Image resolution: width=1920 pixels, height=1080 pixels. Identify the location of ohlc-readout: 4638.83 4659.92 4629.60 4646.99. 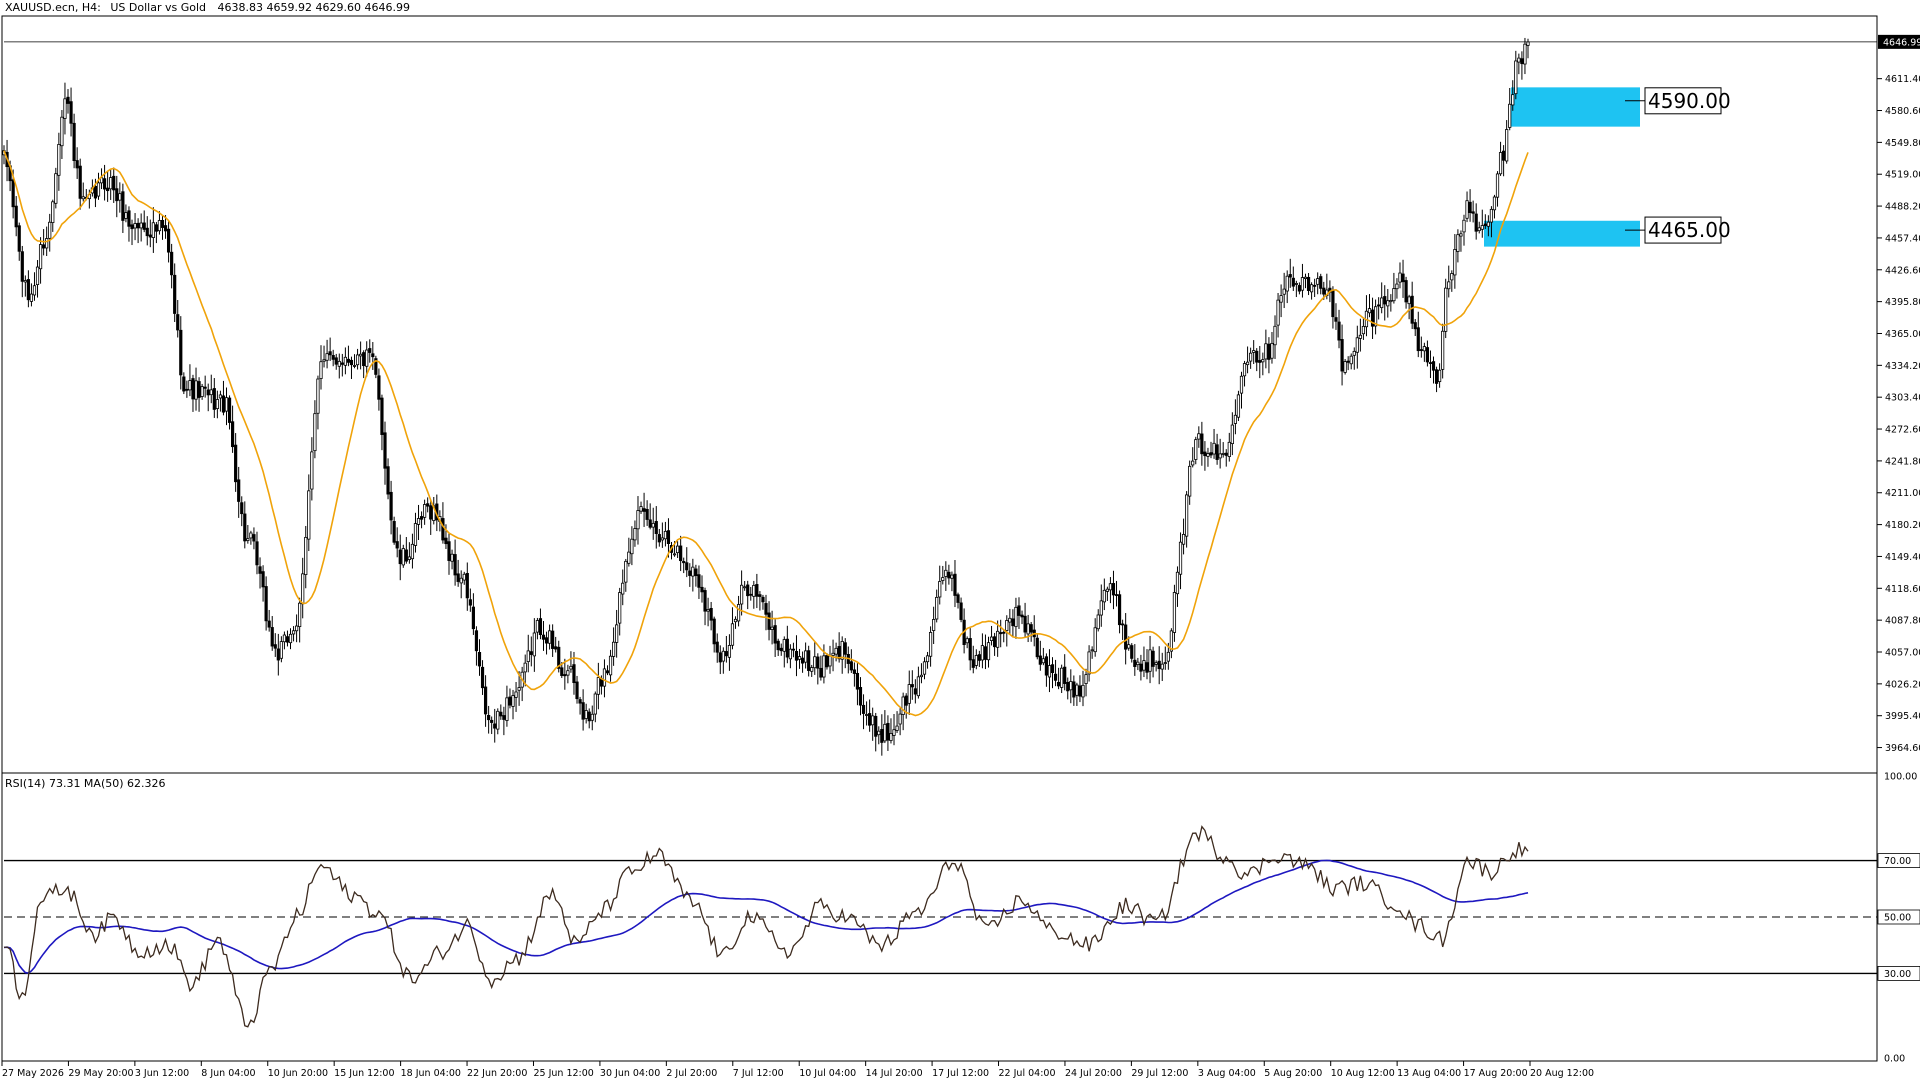
(314, 7).